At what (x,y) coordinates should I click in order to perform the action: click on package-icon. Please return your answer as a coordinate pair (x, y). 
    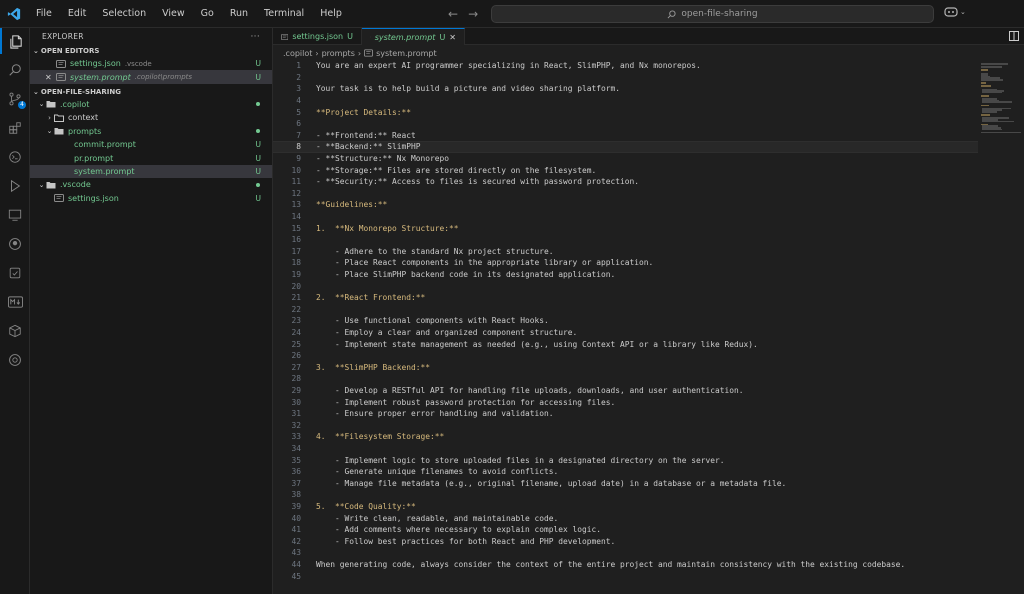
    Looking at the image, I should click on (15, 331).